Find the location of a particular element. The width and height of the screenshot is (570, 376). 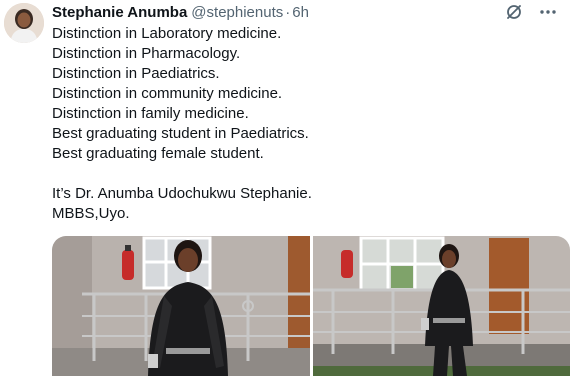

display-name: Stephanie Anumba is located at coordinates (119, 12).